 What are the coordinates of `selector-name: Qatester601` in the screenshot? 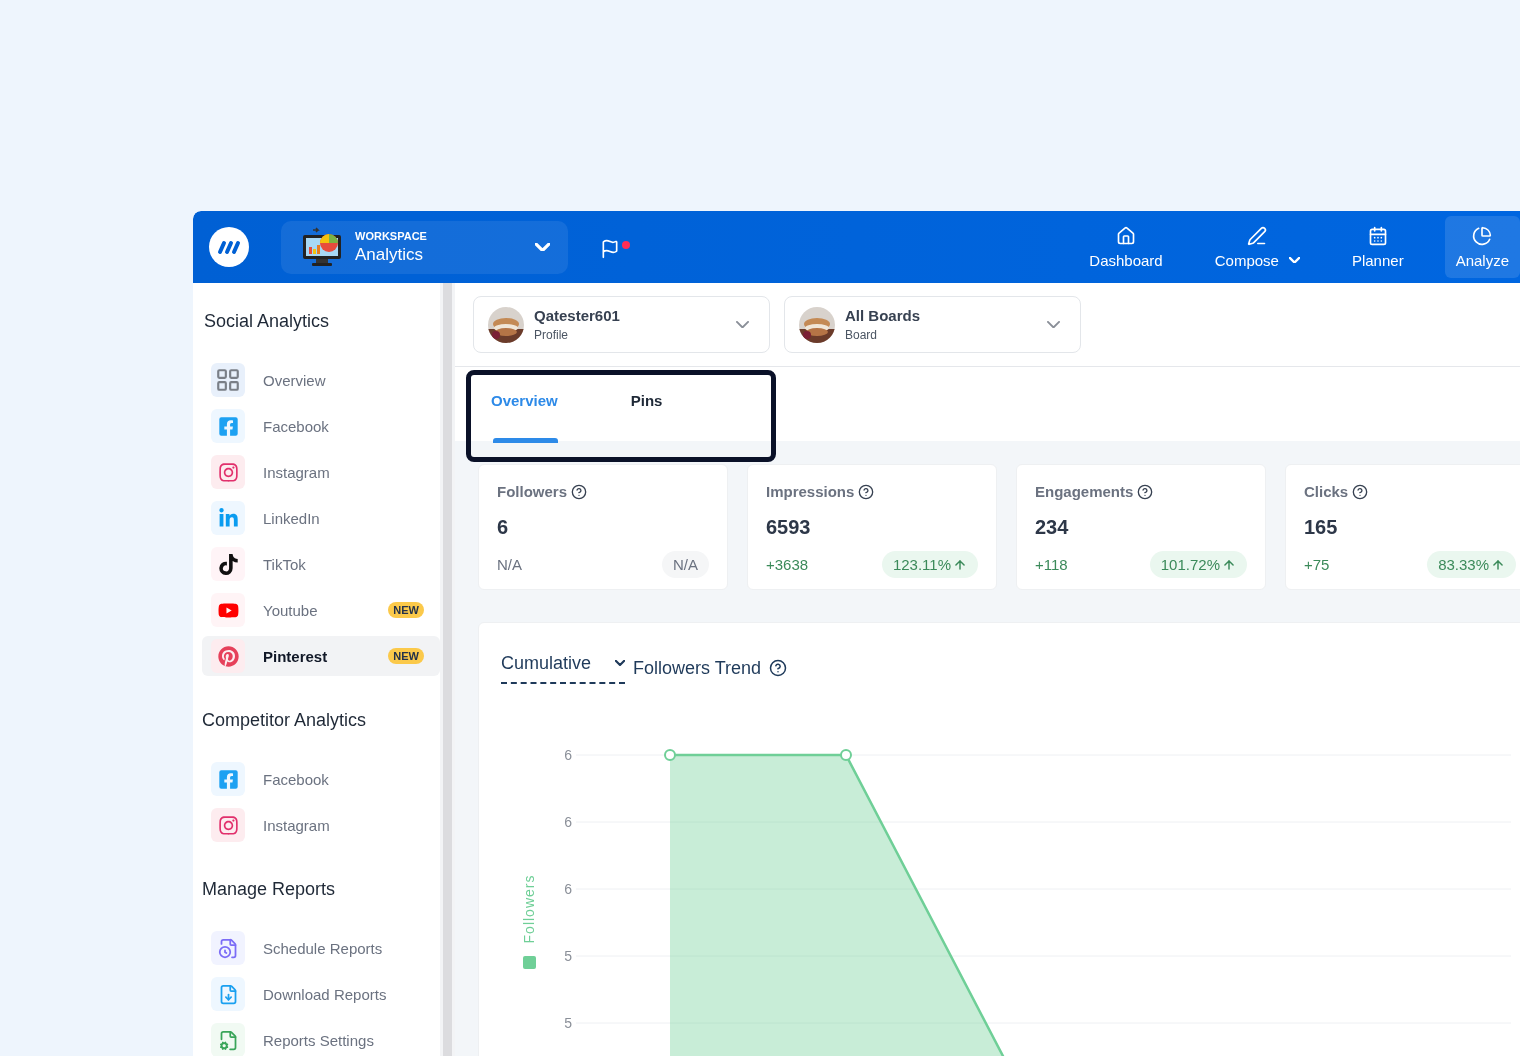 It's located at (577, 315).